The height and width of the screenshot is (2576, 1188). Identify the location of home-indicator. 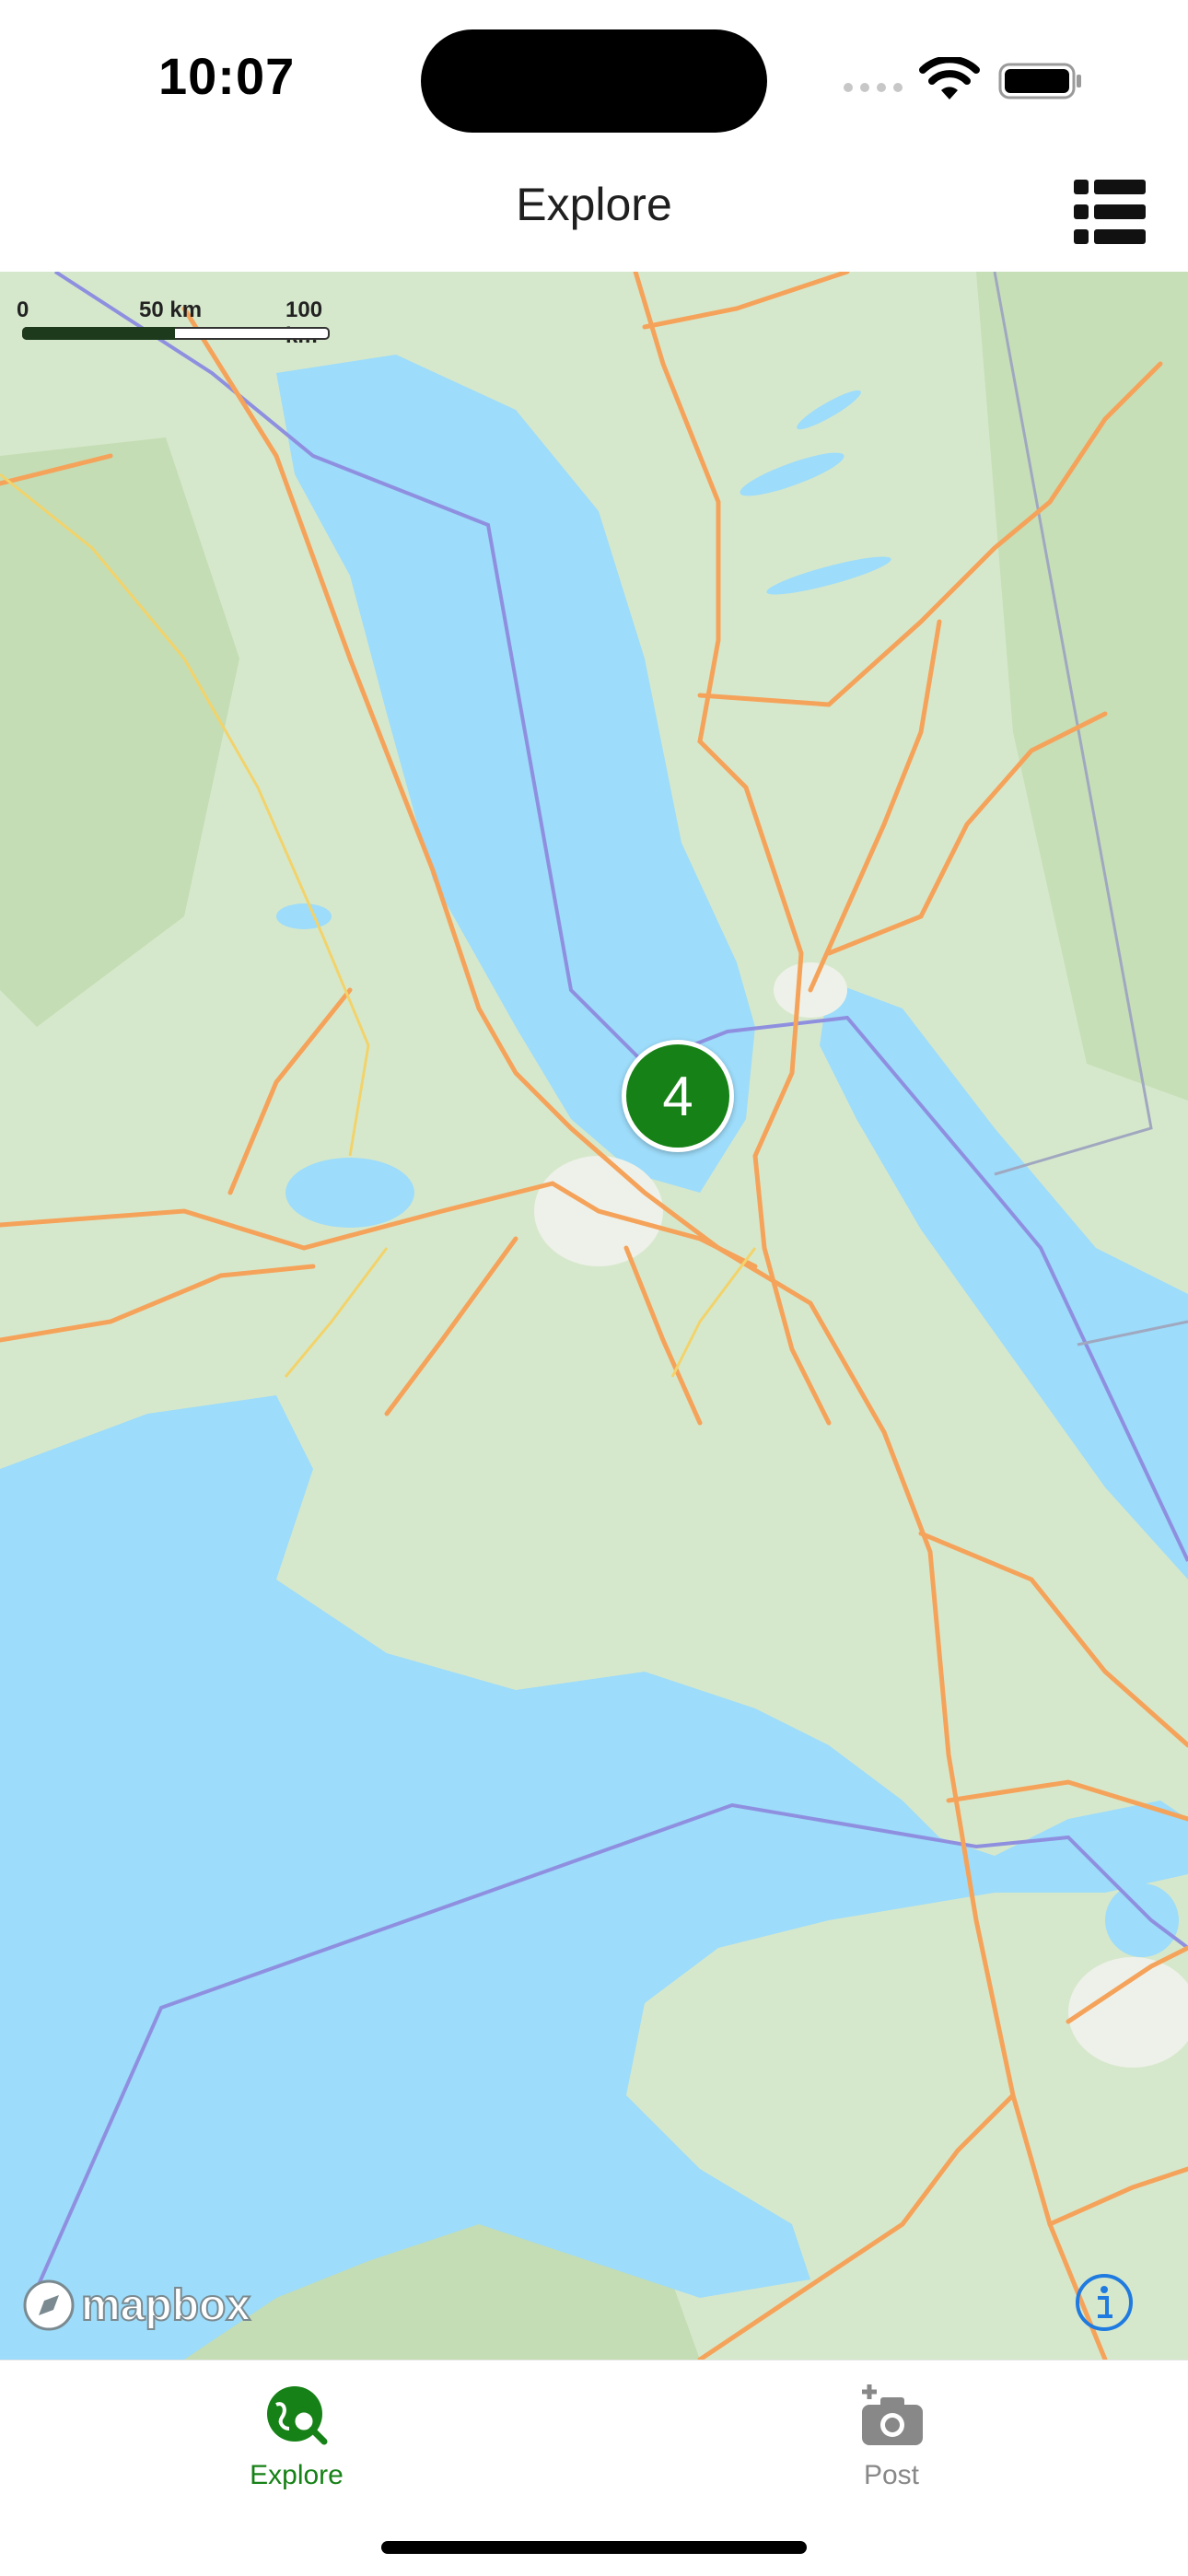
(594, 2547).